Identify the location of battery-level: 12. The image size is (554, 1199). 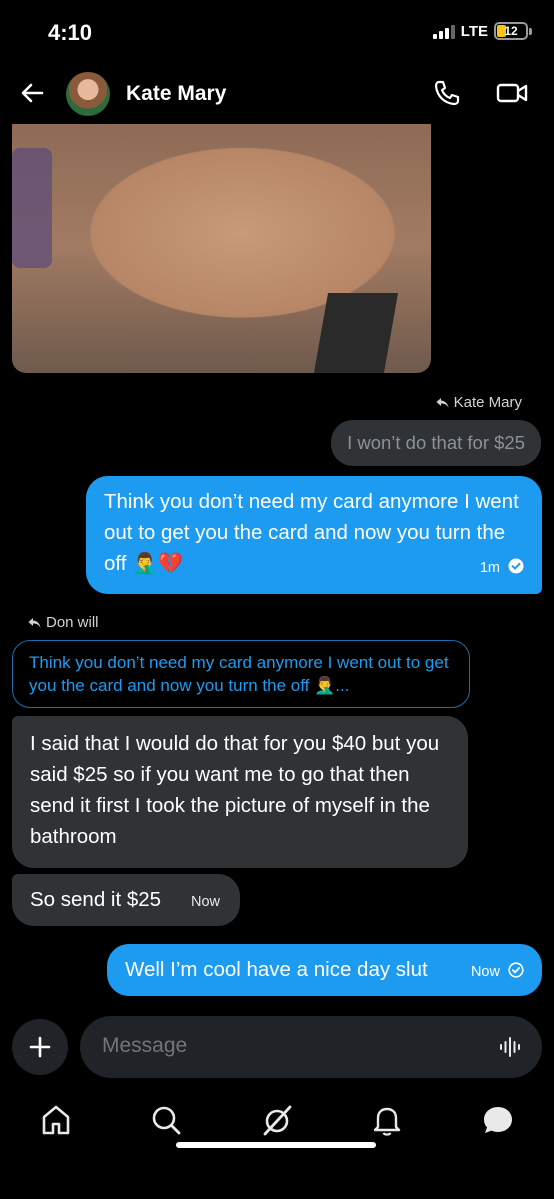
(511, 31).